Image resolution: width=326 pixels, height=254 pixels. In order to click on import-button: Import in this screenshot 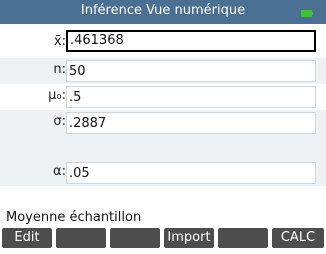, I will do `click(189, 238)`.